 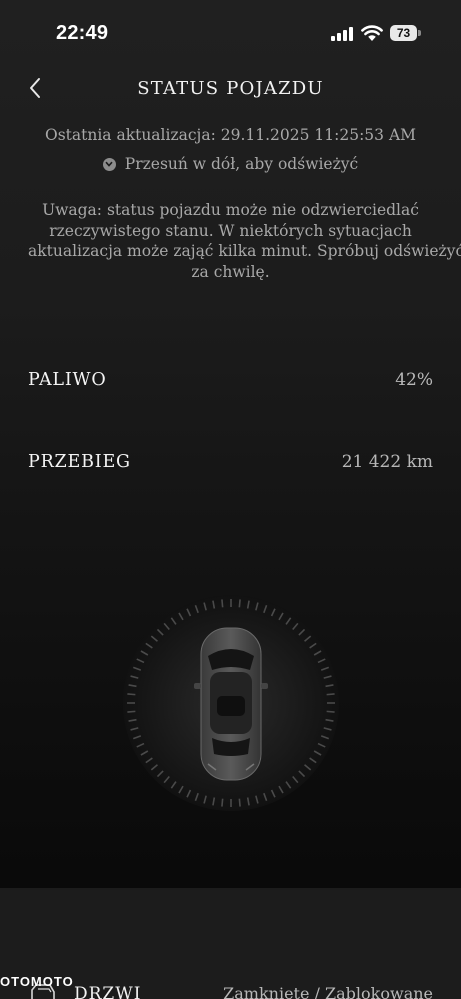 What do you see at coordinates (372, 33) in the screenshot?
I see `wifi-icon` at bounding box center [372, 33].